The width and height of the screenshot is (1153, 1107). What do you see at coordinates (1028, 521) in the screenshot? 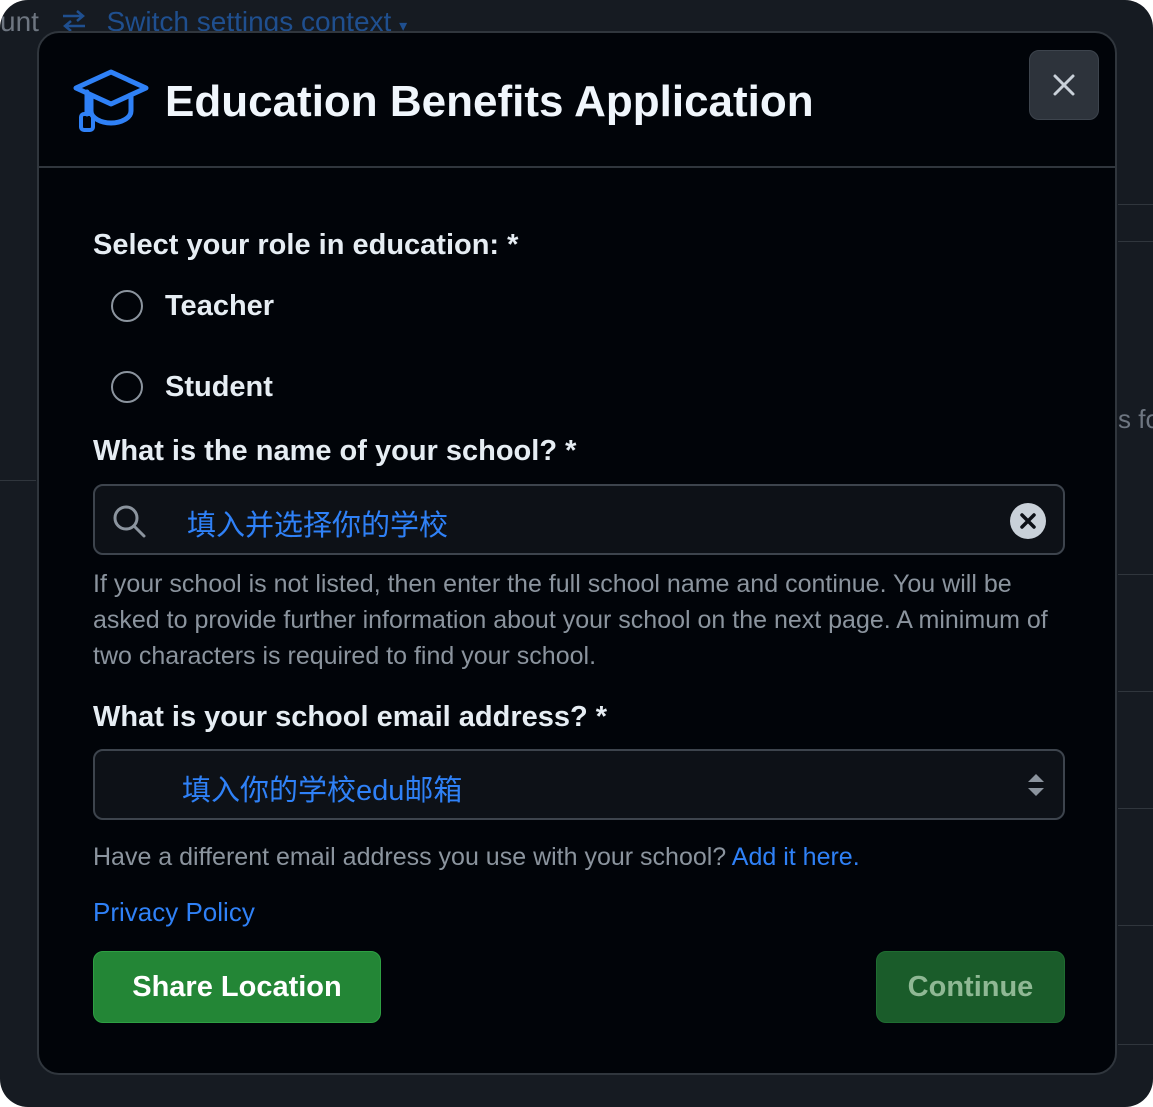
I see `clear-input-icon` at bounding box center [1028, 521].